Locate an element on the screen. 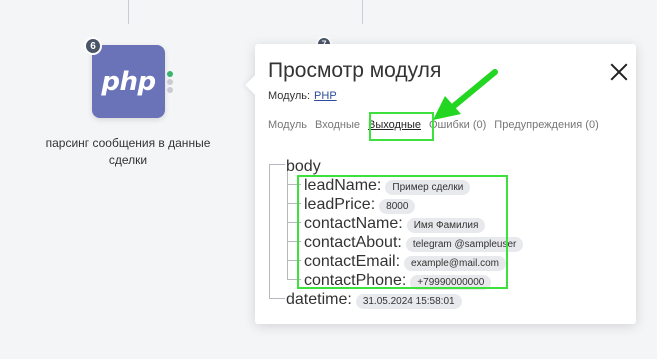  tab-highlight-box is located at coordinates (401, 126).